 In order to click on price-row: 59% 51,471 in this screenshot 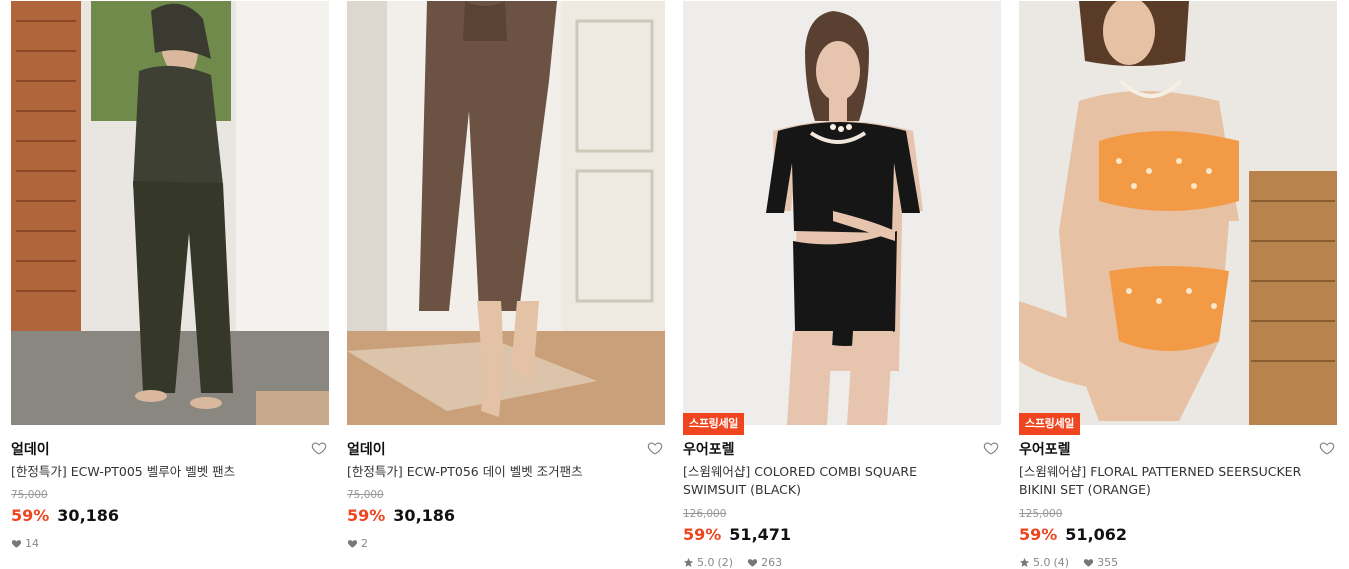, I will do `click(737, 534)`.